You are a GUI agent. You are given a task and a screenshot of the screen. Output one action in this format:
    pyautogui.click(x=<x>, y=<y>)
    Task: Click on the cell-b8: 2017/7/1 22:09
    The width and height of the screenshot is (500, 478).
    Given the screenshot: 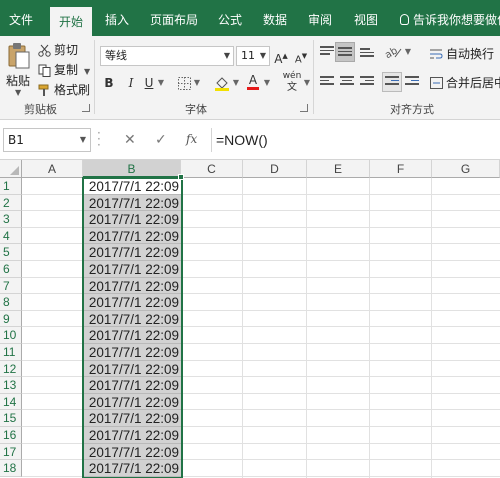 What is the action you would take?
    pyautogui.click(x=132, y=302)
    